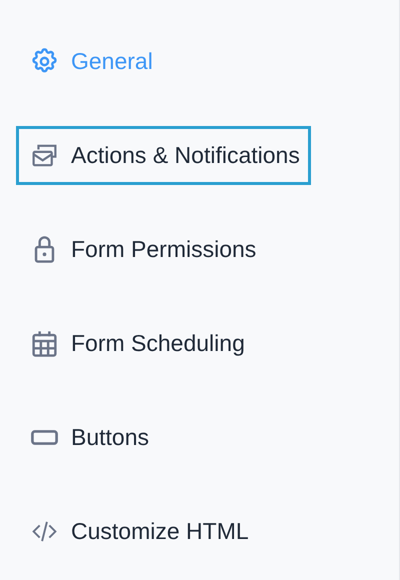 The image size is (400, 580). Describe the element at coordinates (88, 437) in the screenshot. I see `sidebar-item: Buttons` at that location.